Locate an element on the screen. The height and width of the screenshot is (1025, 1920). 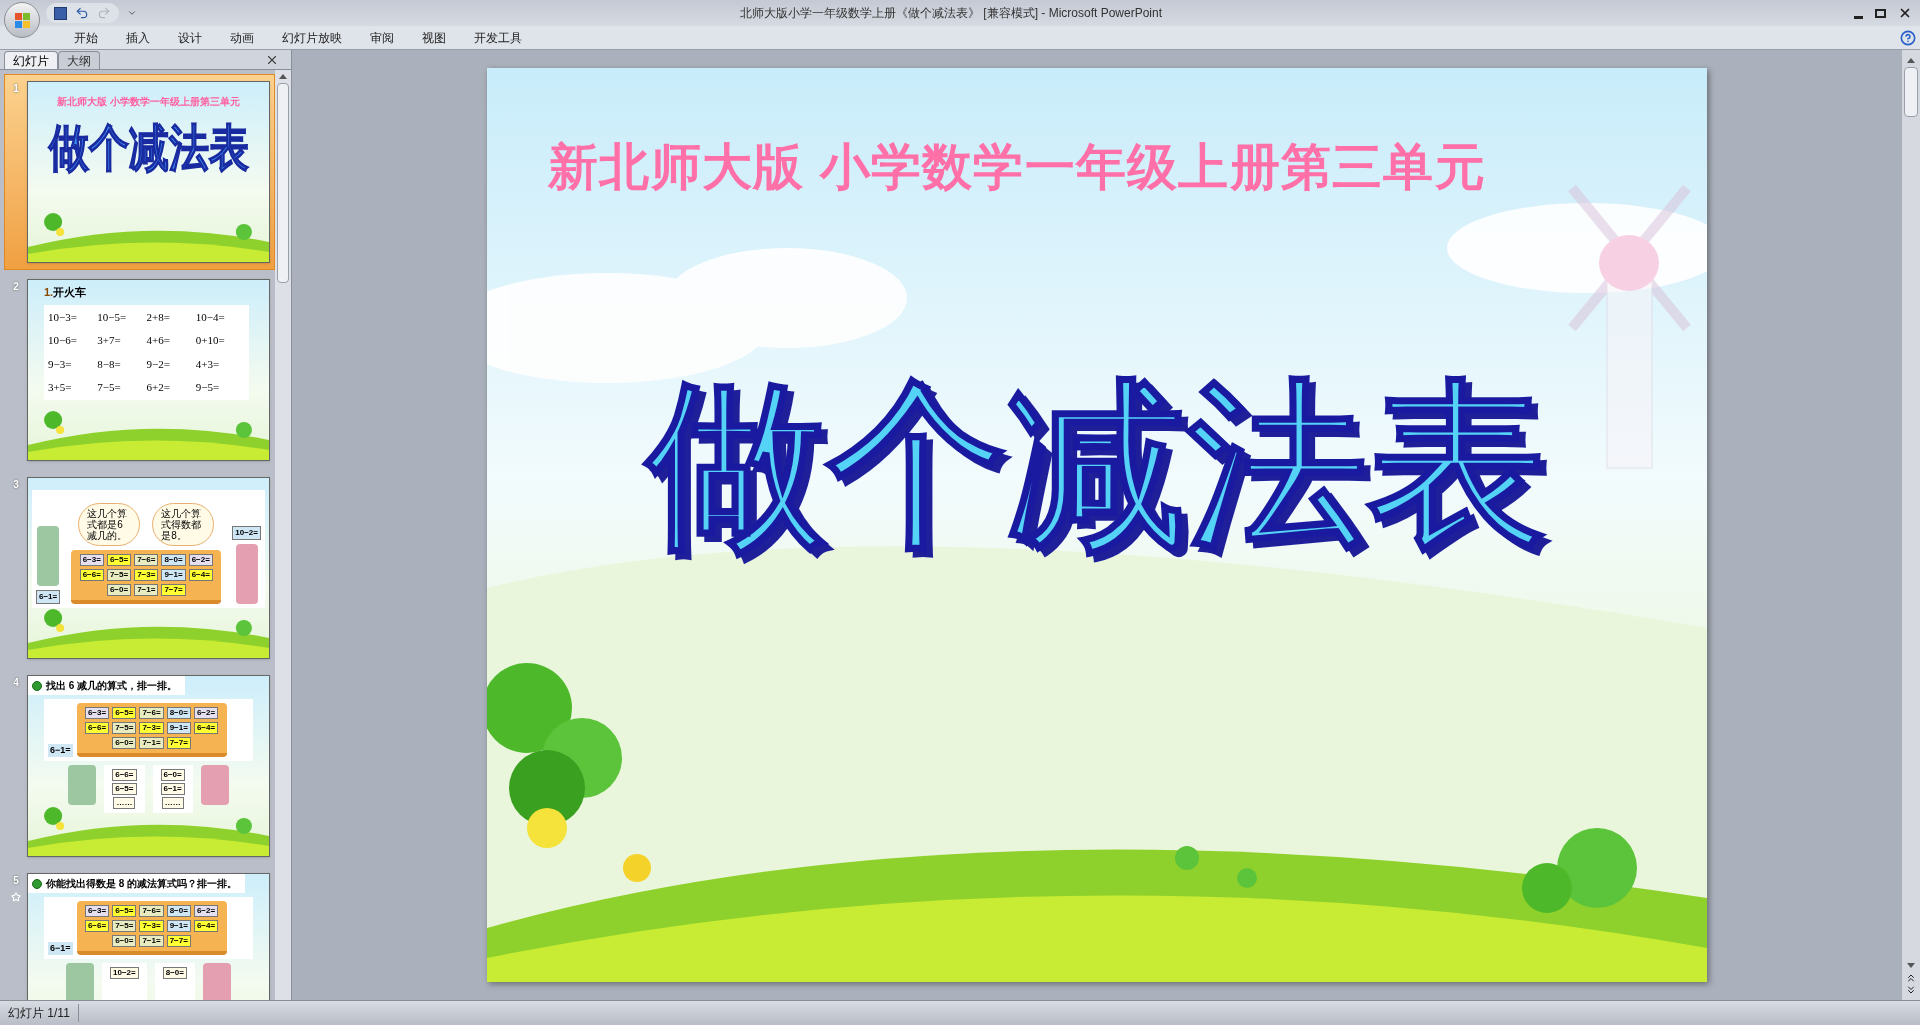
slide-subtitle: 新北师大版 小学数学一年级上册第三单元 is located at coordinates (148, 102).